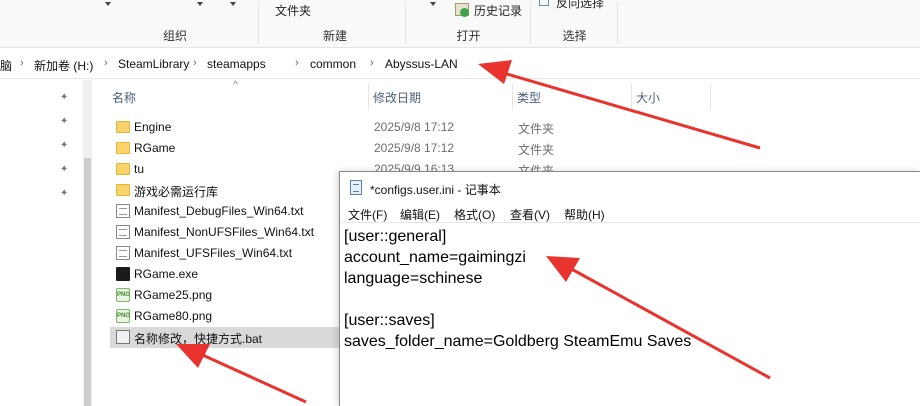 The width and height of the screenshot is (920, 406). I want to click on ribbon-group-select: 反向选择 选择, so click(574, 24).